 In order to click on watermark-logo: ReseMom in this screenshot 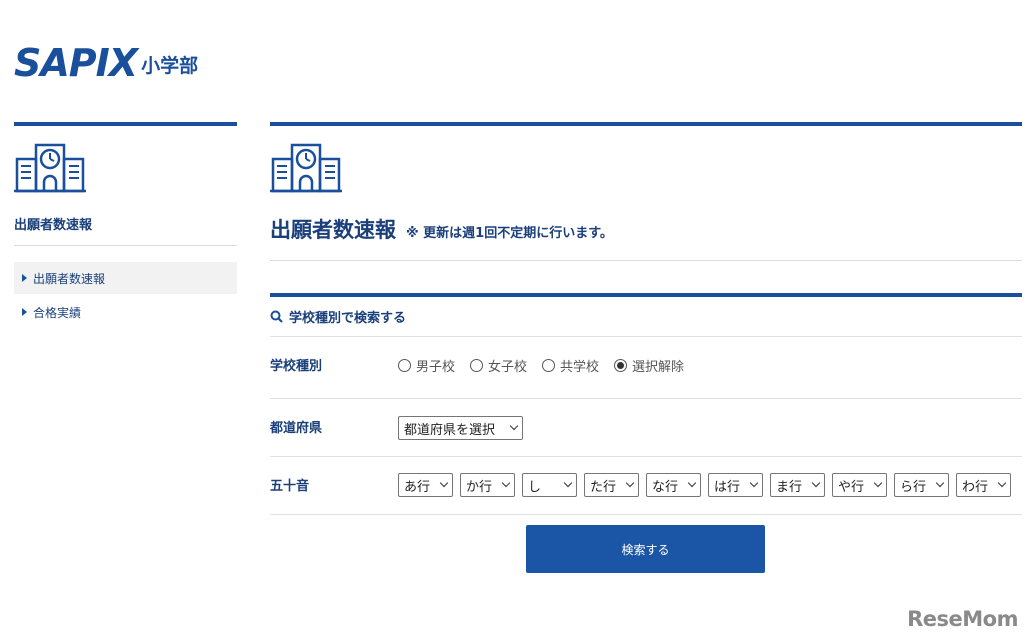, I will do `click(962, 619)`.